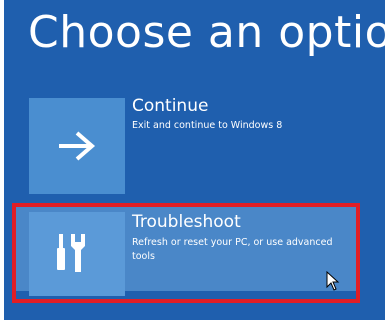  What do you see at coordinates (170, 106) in the screenshot?
I see `continue-label: Continue` at bounding box center [170, 106].